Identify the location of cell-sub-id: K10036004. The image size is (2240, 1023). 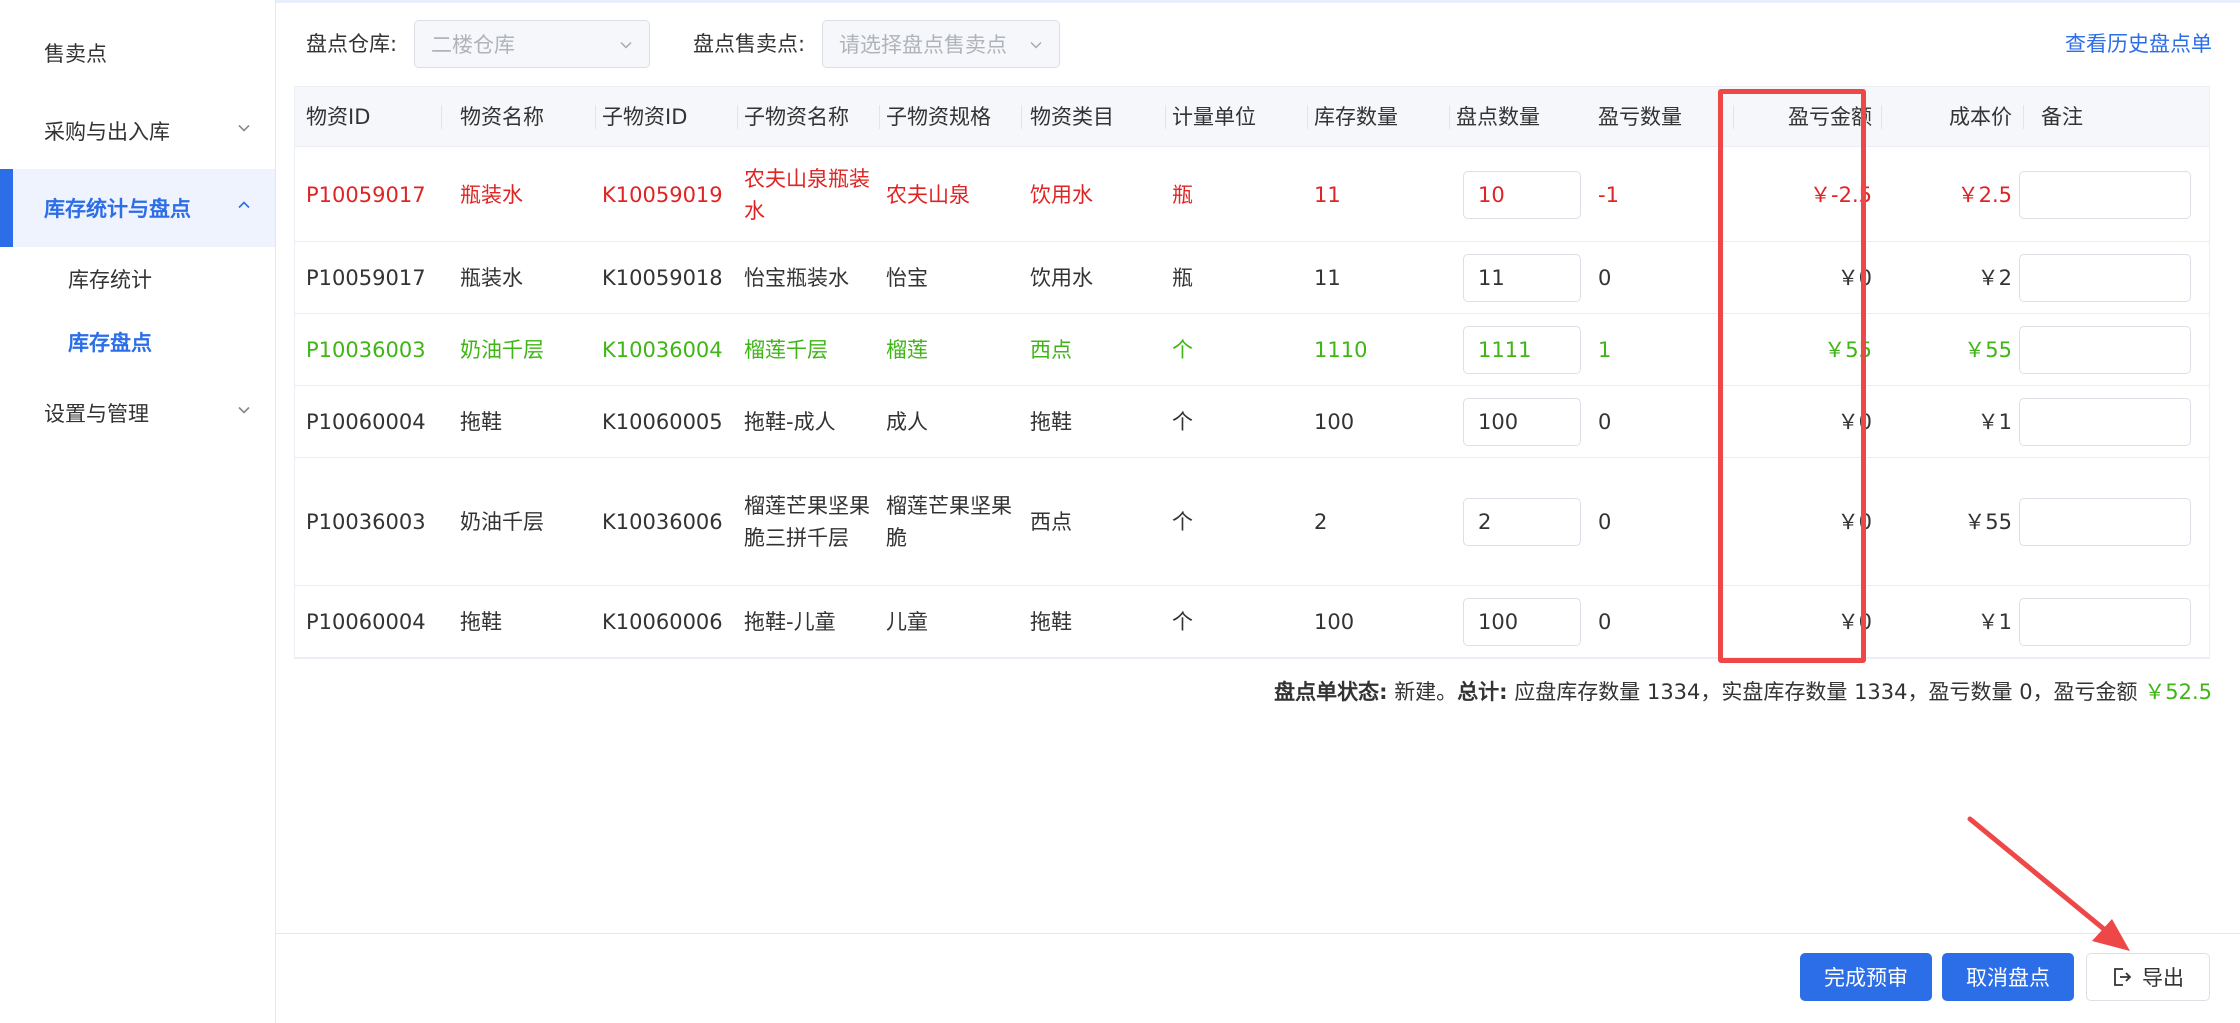
(673, 350).